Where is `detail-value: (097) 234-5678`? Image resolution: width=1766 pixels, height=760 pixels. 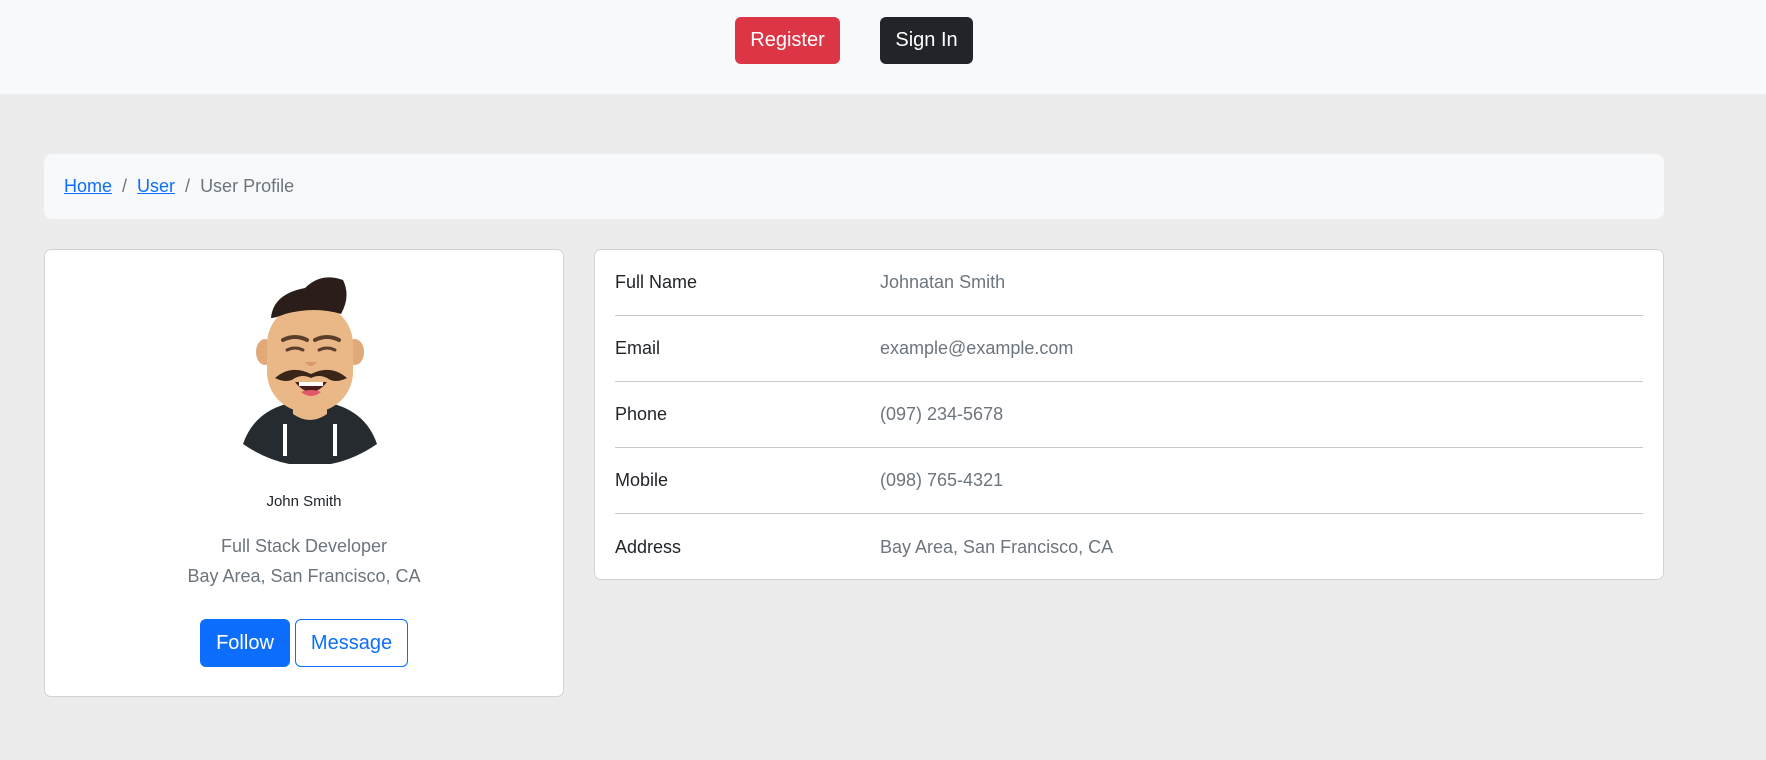
detail-value: (097) 234-5678 is located at coordinates (942, 414).